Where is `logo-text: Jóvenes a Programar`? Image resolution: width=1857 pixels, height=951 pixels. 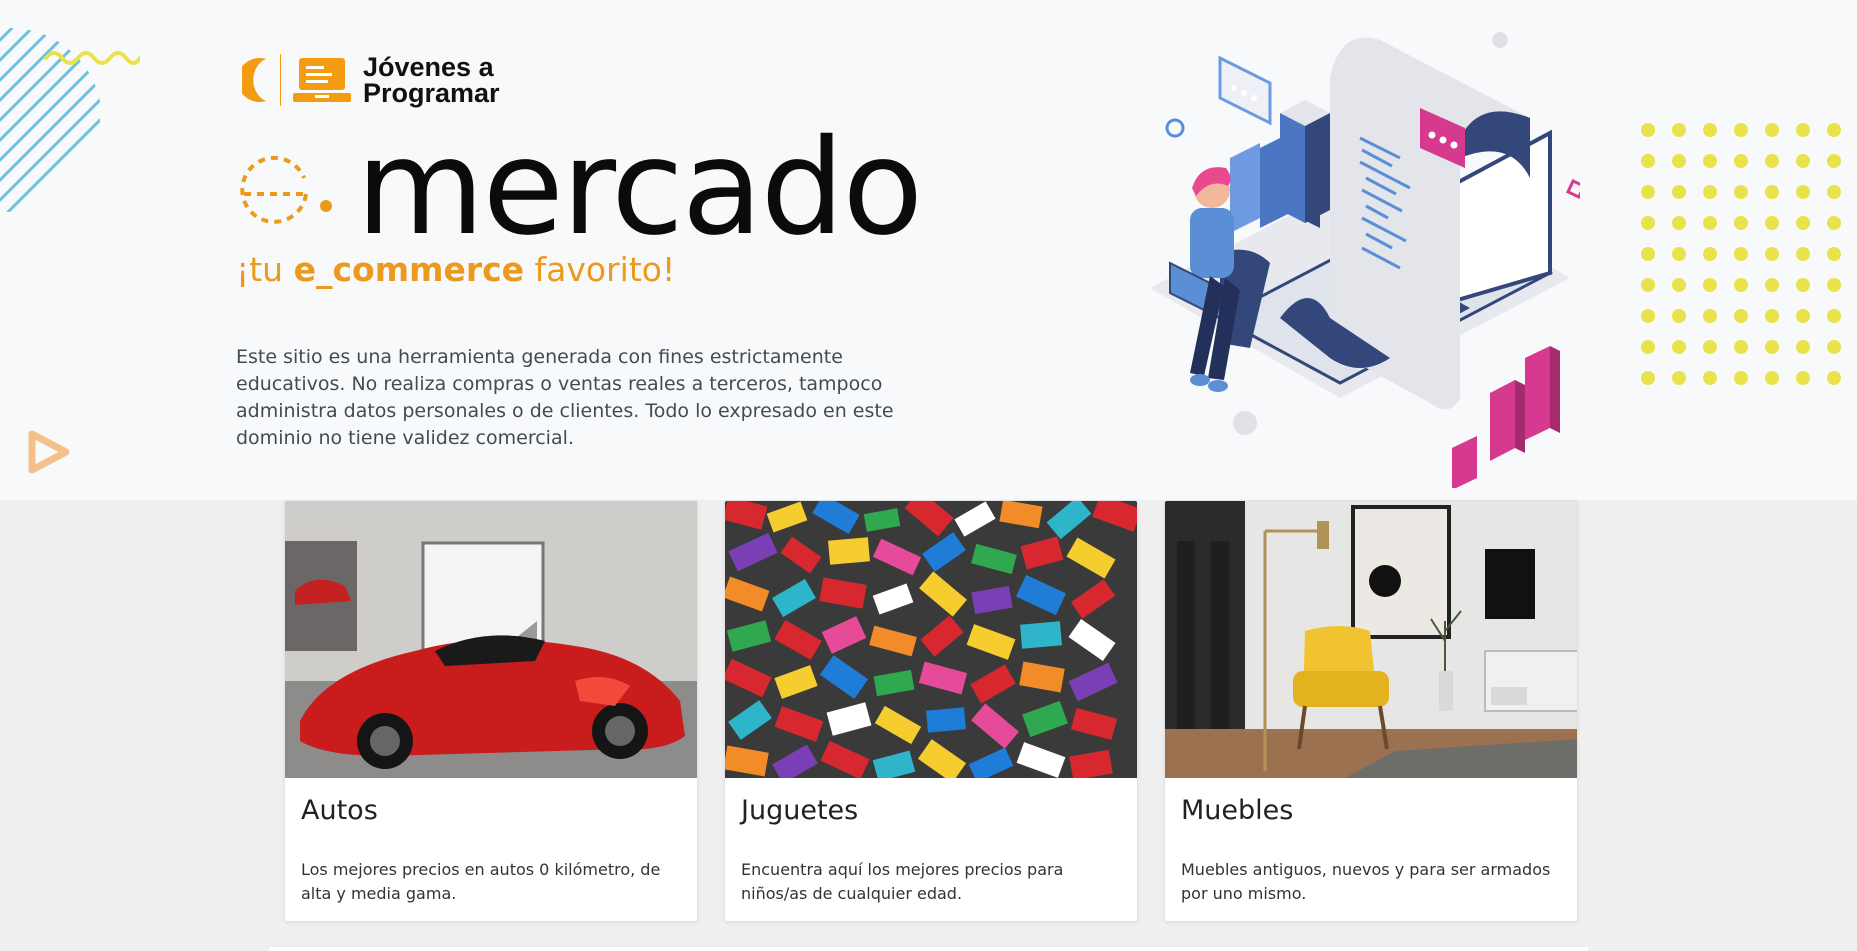 logo-text: Jóvenes a Programar is located at coordinates (431, 80).